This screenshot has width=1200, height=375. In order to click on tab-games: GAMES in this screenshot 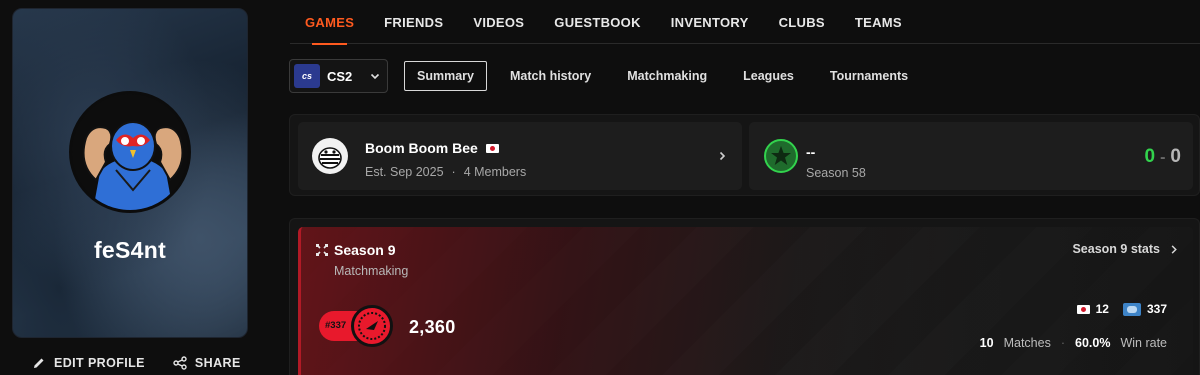, I will do `click(329, 22)`.